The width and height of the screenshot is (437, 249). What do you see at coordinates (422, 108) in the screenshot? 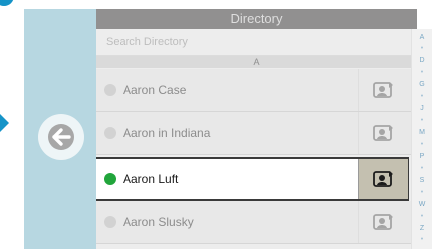
I see `index-letter-j: J` at bounding box center [422, 108].